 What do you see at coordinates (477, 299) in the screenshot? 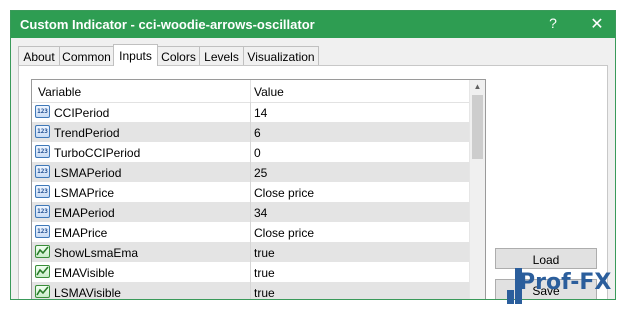
I see `scroll-down-arrow-icon: ▼` at bounding box center [477, 299].